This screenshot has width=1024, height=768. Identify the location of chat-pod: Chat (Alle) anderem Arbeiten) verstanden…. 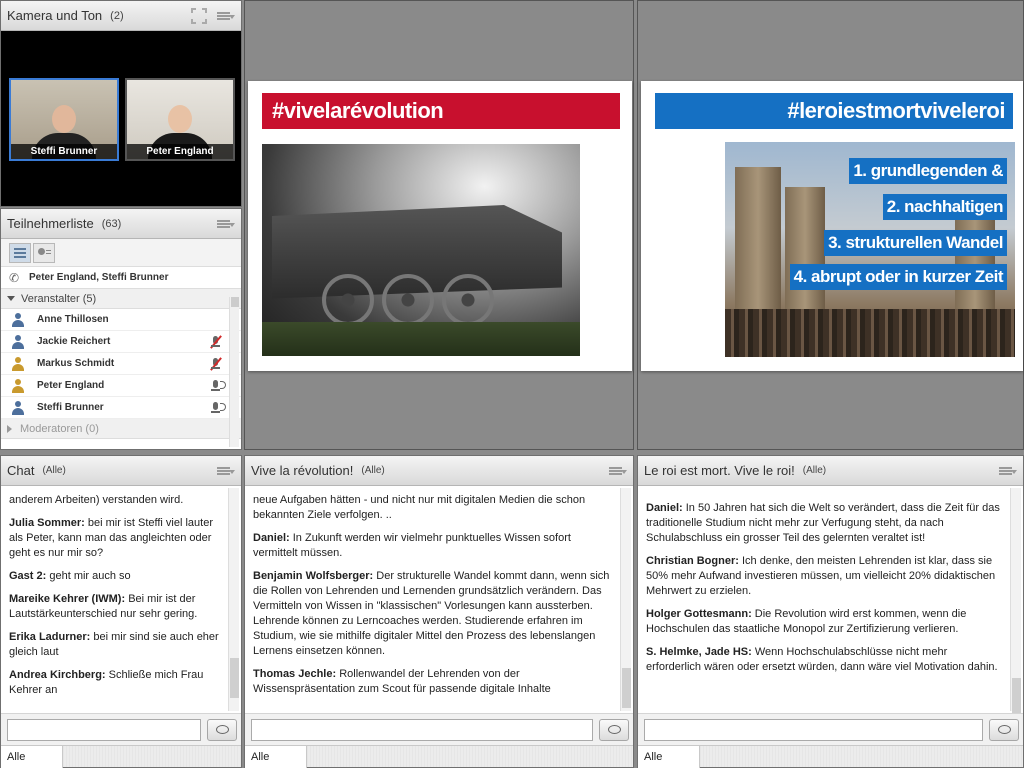
(121, 611).